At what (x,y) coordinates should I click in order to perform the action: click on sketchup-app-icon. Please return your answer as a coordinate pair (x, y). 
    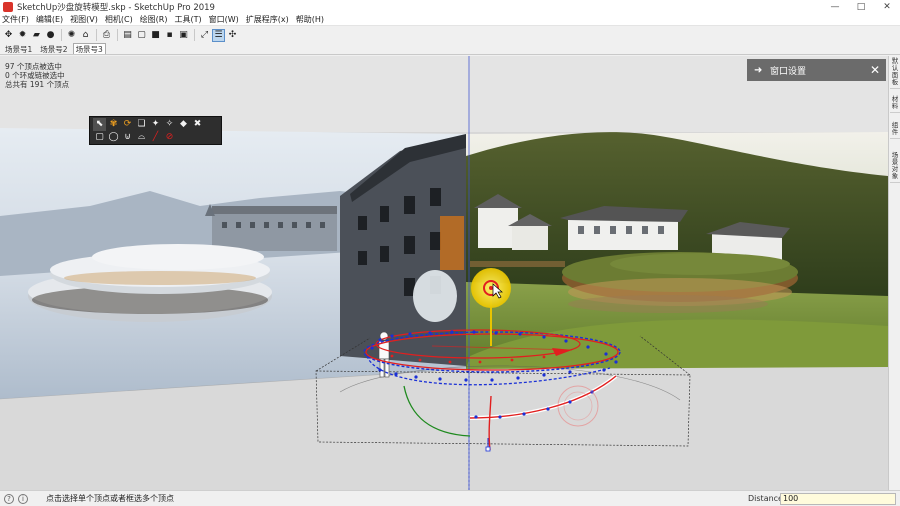
    Looking at the image, I should click on (8, 7).